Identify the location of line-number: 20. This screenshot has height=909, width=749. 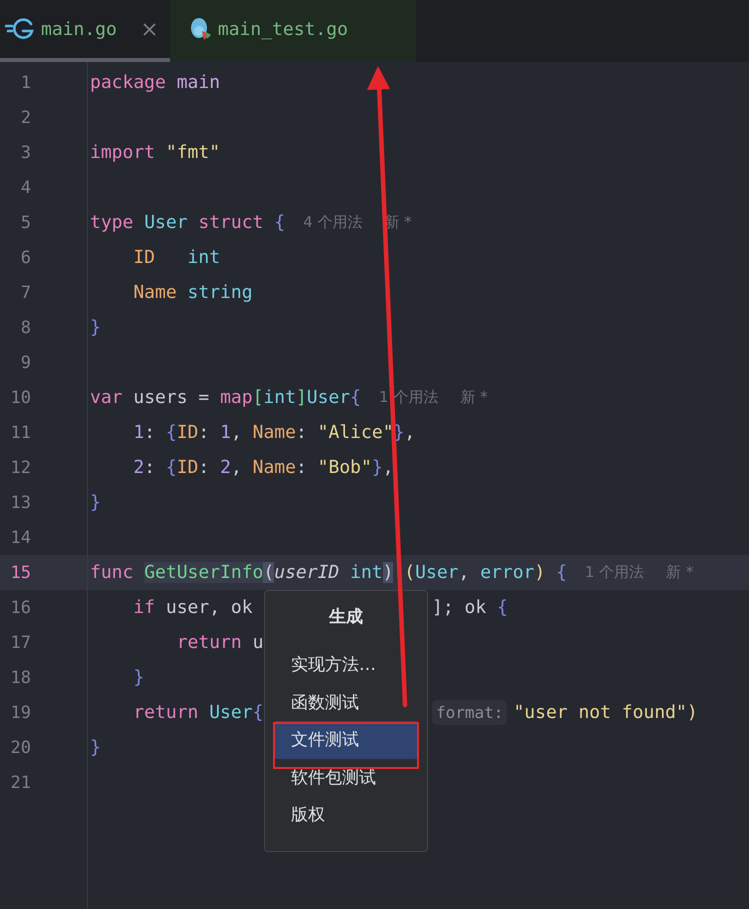
(21, 748).